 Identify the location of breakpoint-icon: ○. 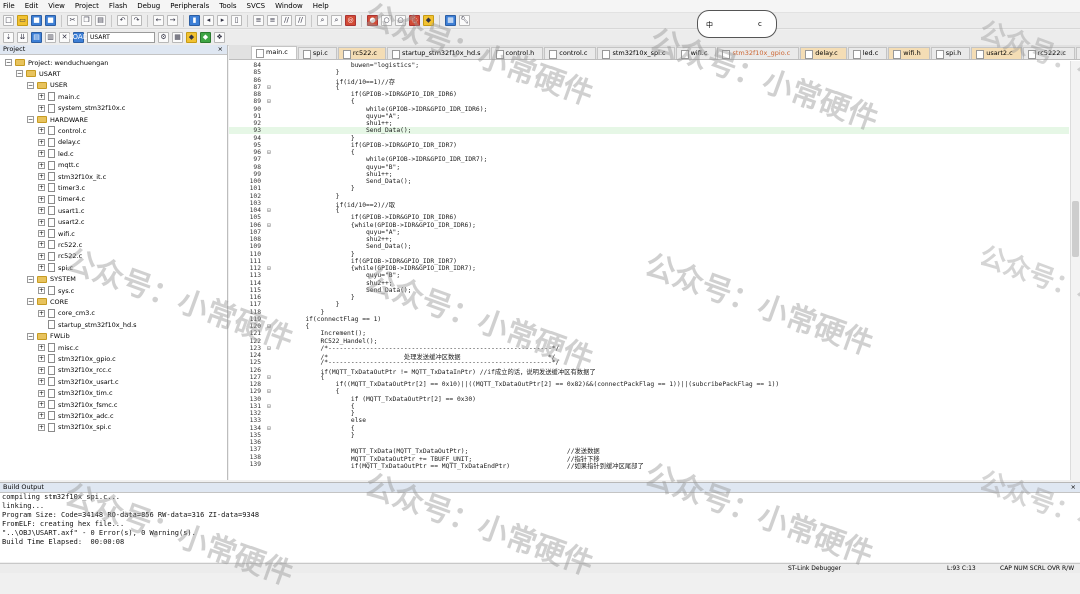
(386, 20).